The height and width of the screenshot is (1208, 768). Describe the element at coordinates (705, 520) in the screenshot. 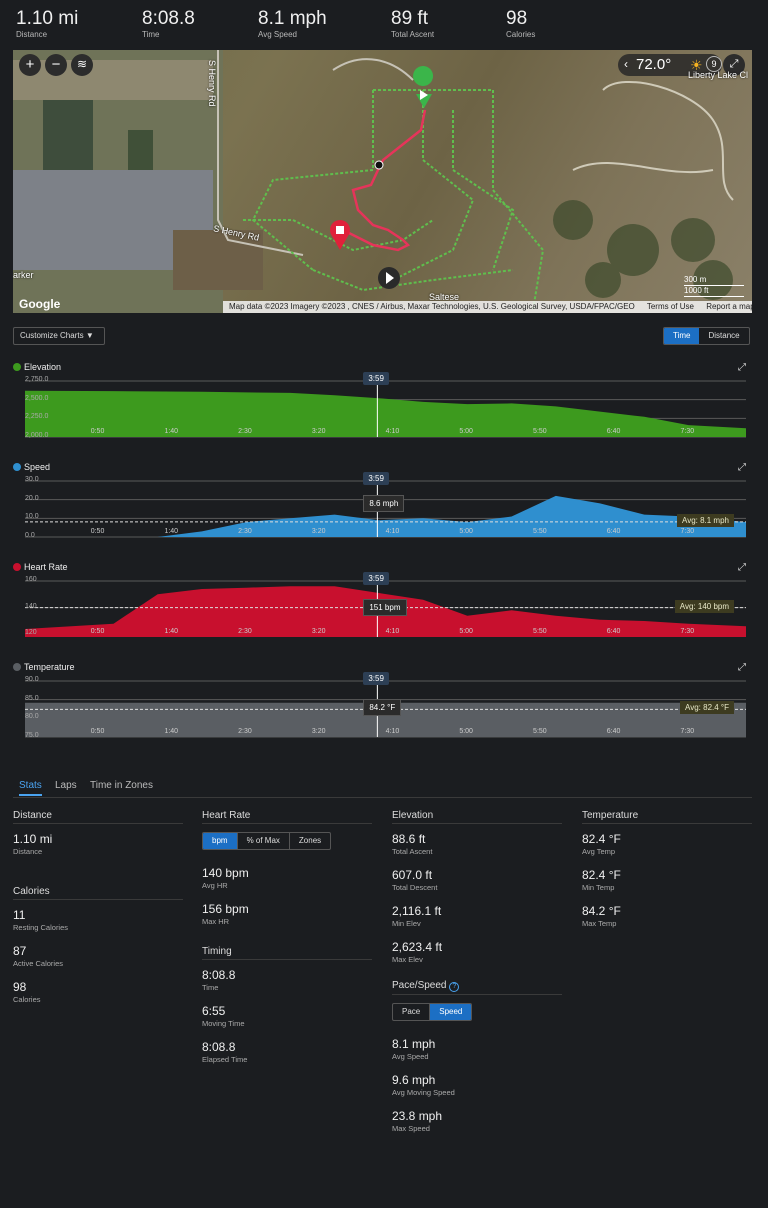

I see `avg-label: Avg: 8.1 mph` at that location.